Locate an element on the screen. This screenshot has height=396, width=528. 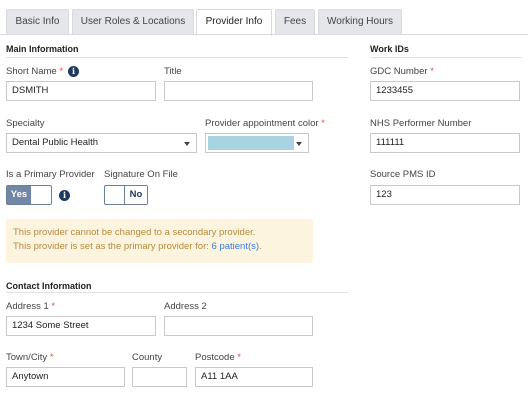
toggle-yes: Yes is located at coordinates (19, 195).